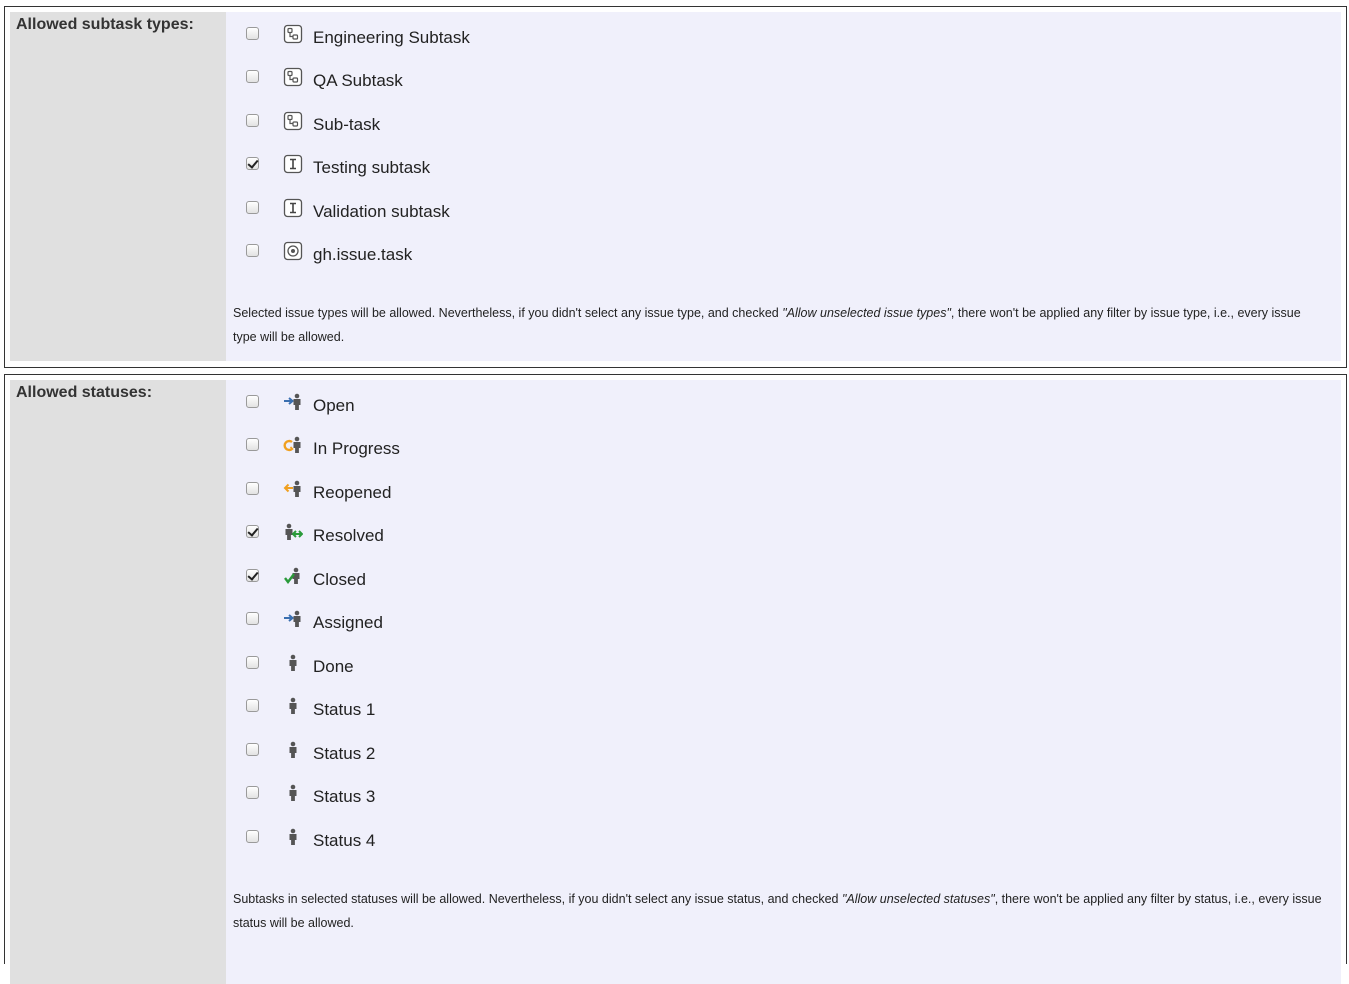  Describe the element at coordinates (676, 755) in the screenshot. I see `option-status-2: Status 2` at that location.